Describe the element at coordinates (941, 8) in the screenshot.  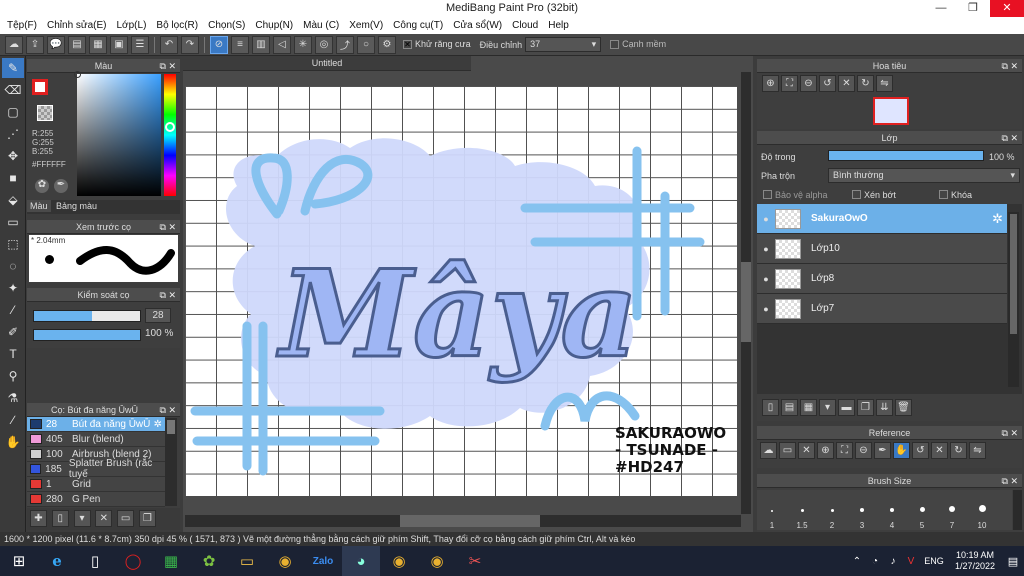
I see `minimize-button: —` at that location.